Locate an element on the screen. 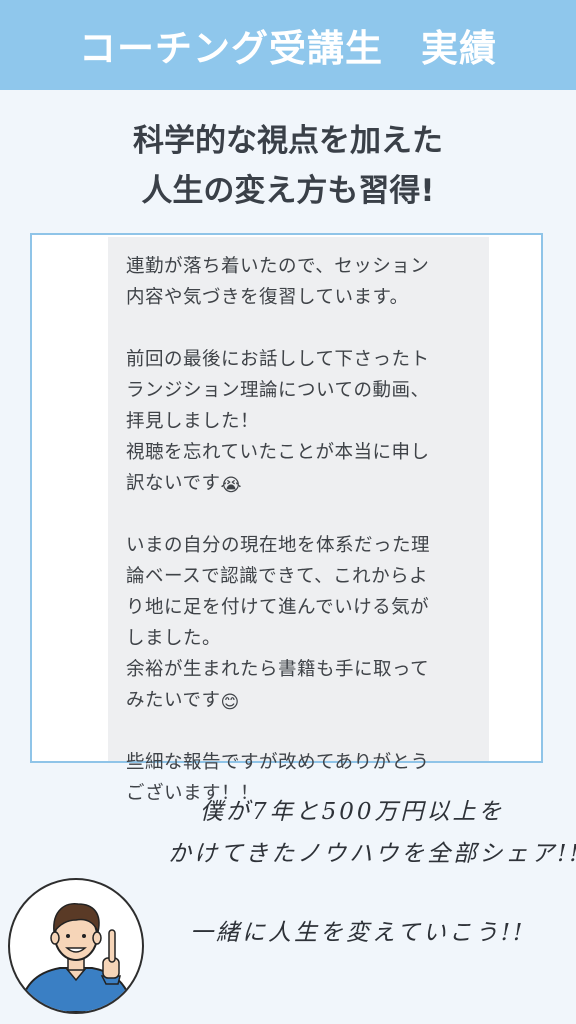 This screenshot has height=1024, width=576. header-title: コーチング受講生 実績 is located at coordinates (288, 48).